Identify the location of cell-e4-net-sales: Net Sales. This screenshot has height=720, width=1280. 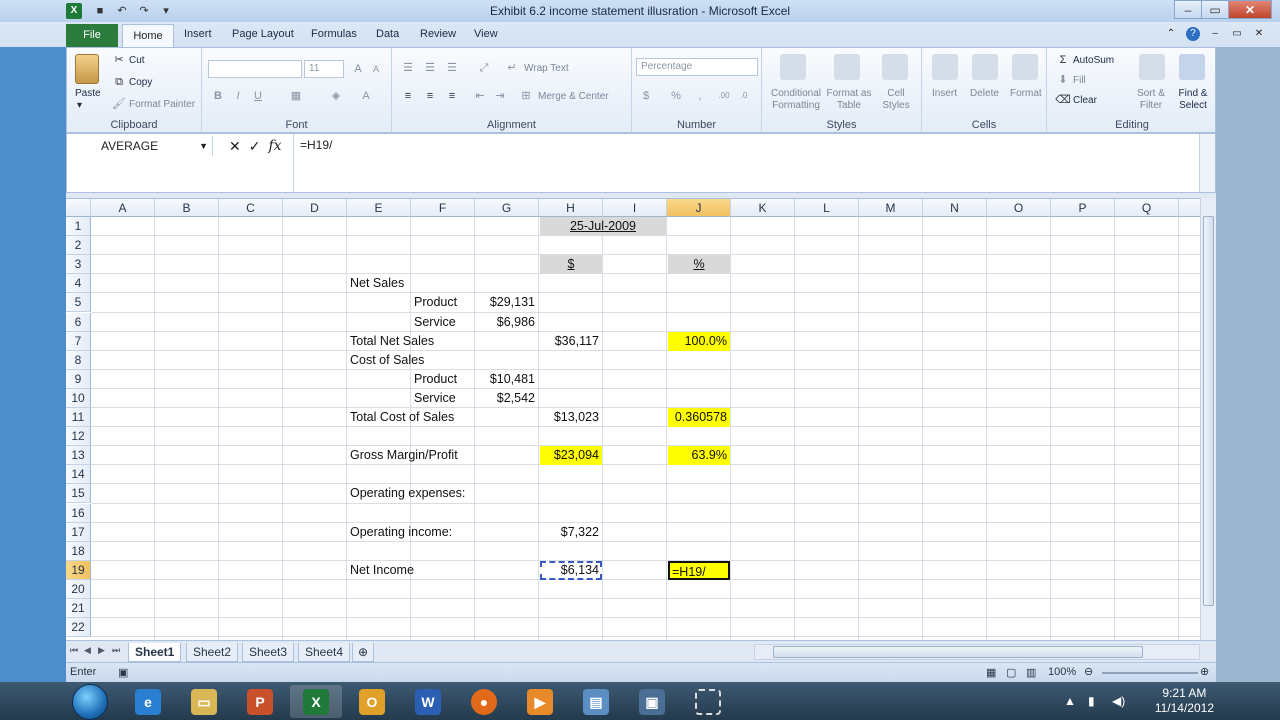
(379, 283).